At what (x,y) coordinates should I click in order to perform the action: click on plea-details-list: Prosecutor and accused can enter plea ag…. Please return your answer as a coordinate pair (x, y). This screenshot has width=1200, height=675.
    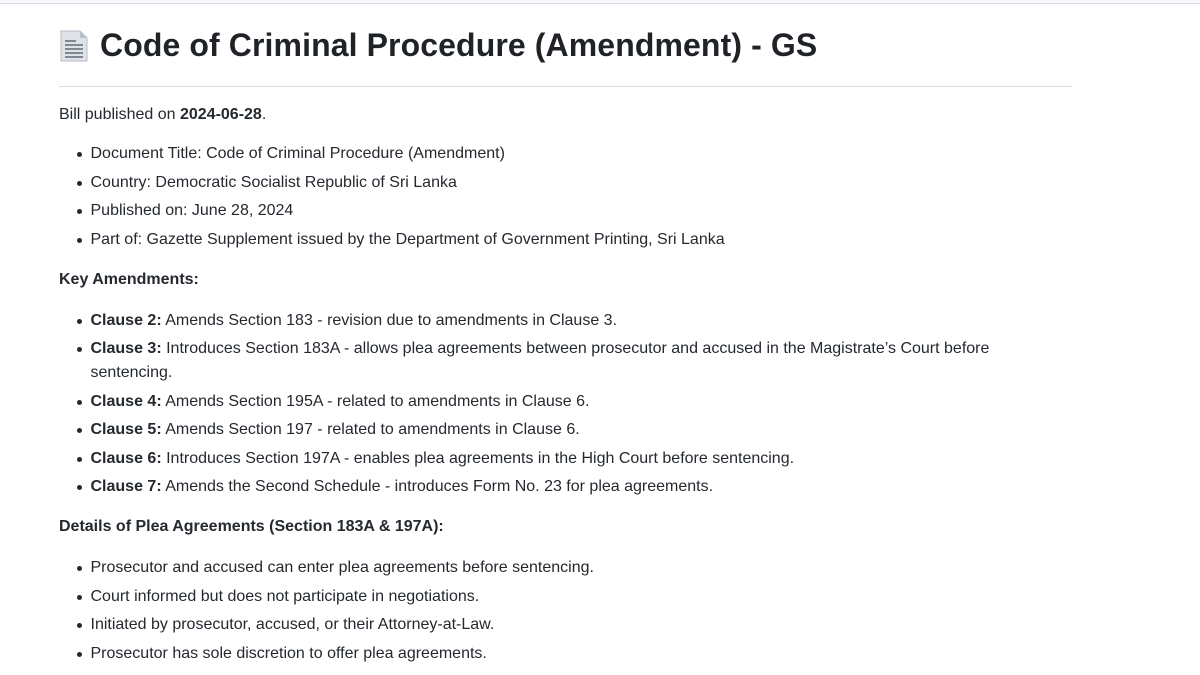
    Looking at the image, I should click on (565, 611).